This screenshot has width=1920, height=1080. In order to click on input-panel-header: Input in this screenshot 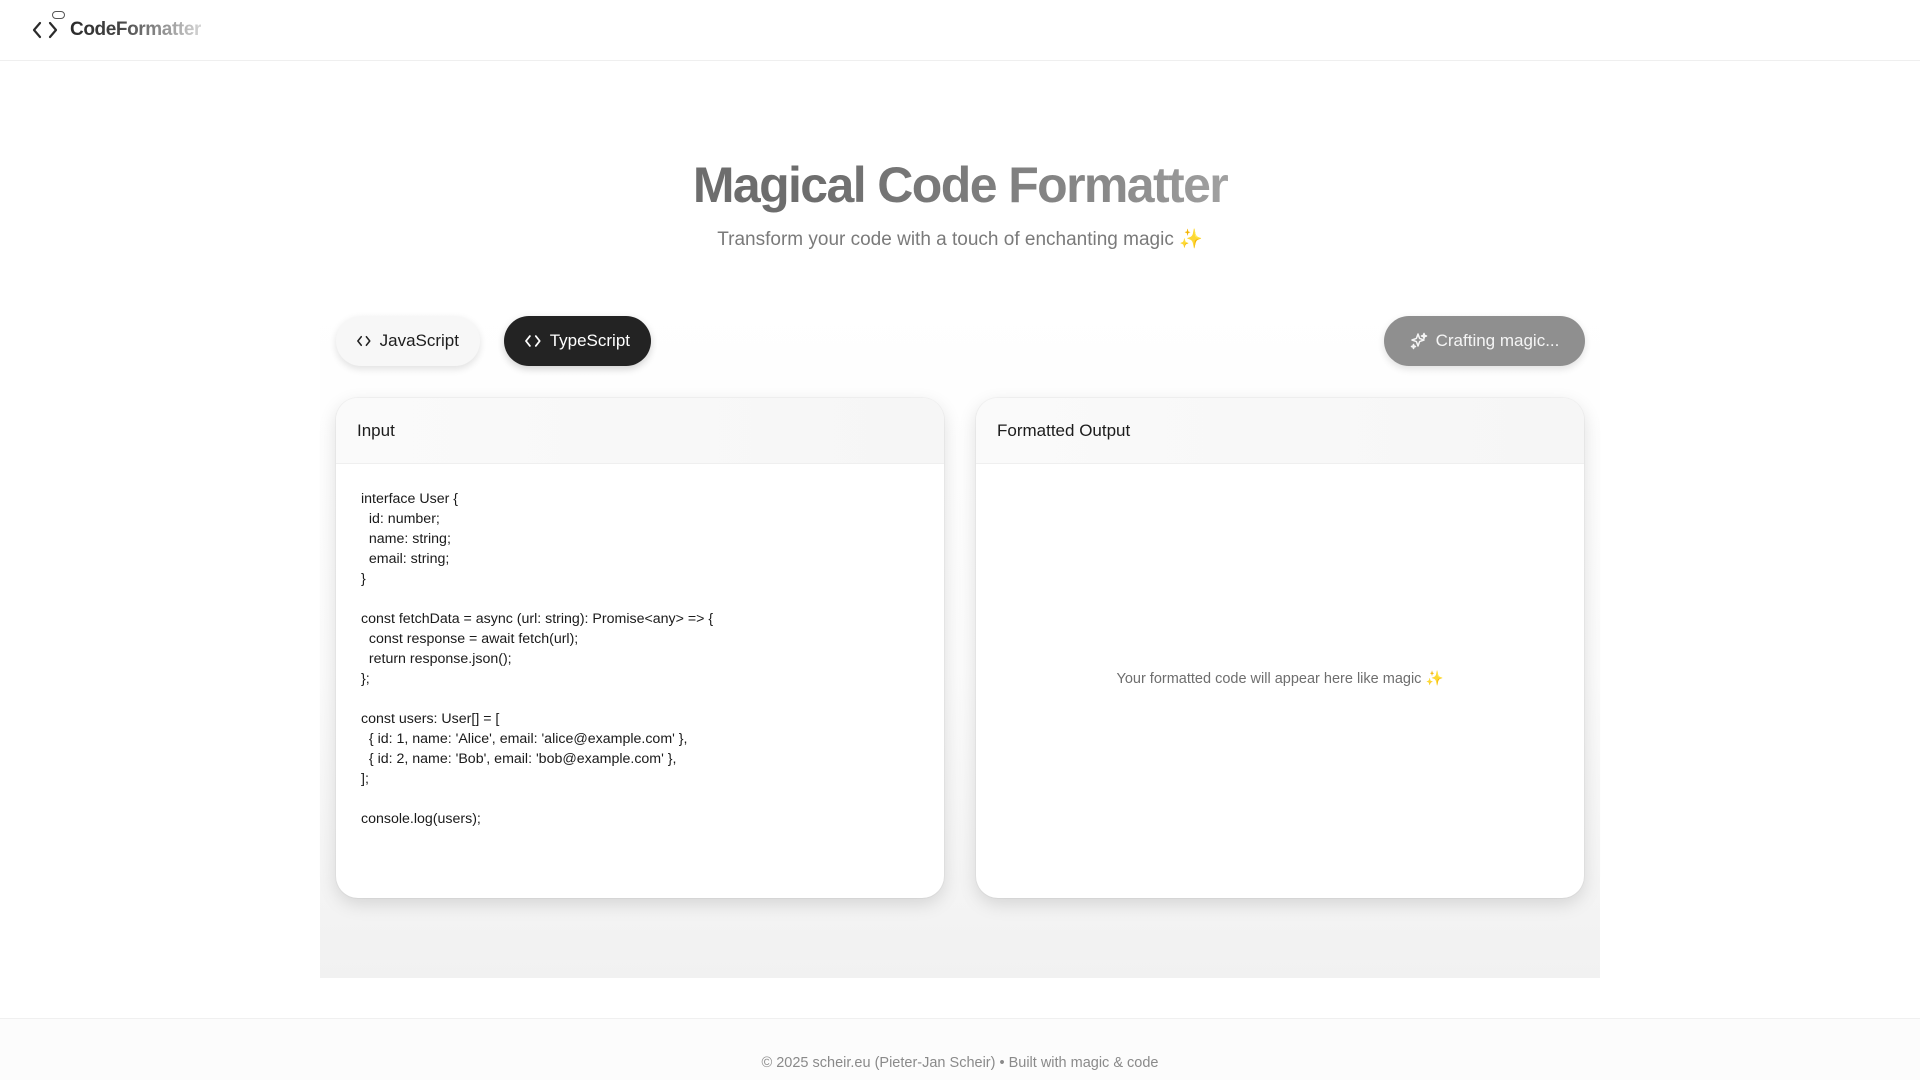, I will do `click(640, 431)`.